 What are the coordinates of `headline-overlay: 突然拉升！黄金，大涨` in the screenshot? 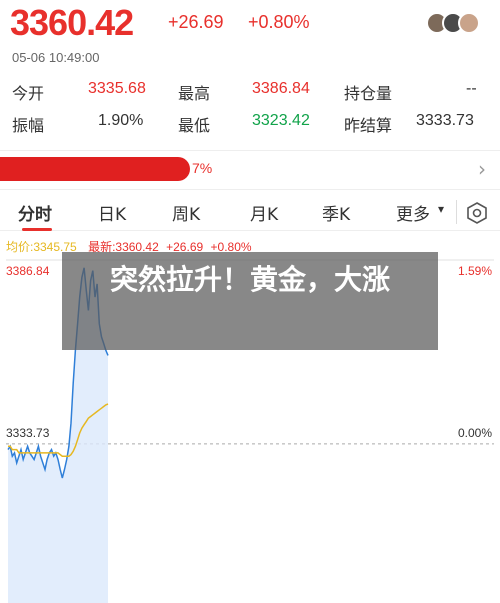 It's located at (250, 301).